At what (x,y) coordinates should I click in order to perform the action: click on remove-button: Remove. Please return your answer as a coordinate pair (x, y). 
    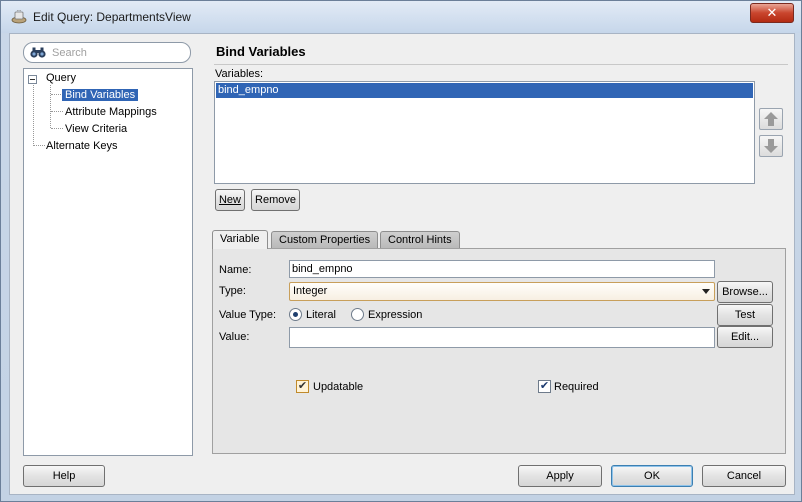
    Looking at the image, I should click on (275, 200).